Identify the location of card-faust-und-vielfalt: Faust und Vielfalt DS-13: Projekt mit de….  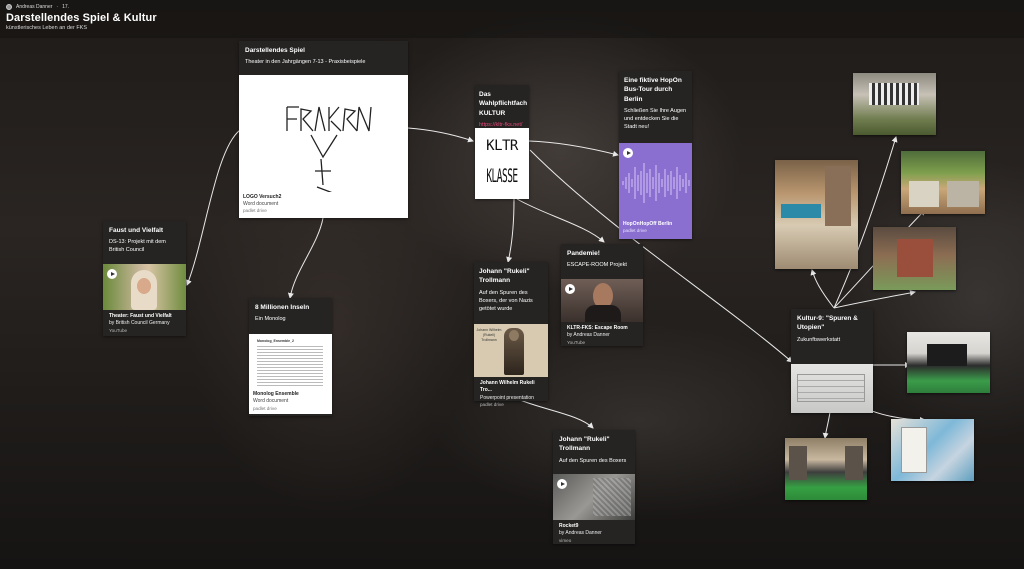
(144, 278).